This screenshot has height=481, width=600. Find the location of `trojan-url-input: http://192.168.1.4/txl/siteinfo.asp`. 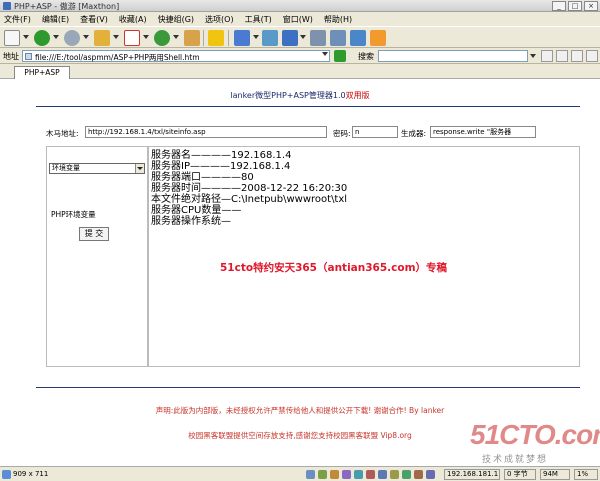

trojan-url-input: http://192.168.1.4/txl/siteinfo.asp is located at coordinates (206, 132).